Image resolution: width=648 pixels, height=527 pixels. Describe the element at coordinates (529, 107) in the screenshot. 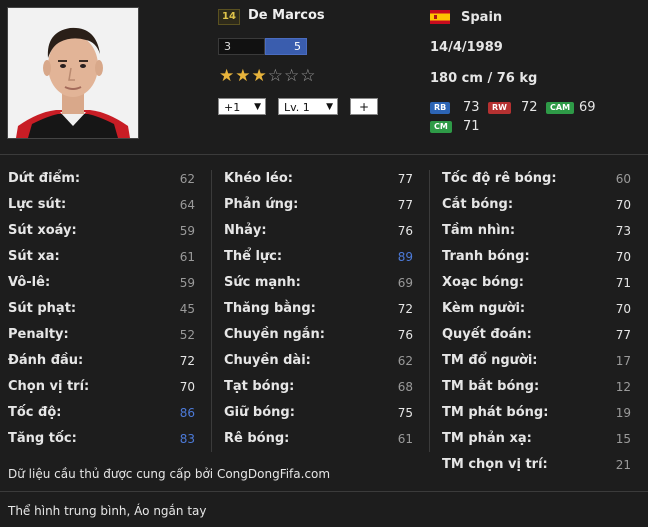

I see `position-rating-rw: 72` at that location.